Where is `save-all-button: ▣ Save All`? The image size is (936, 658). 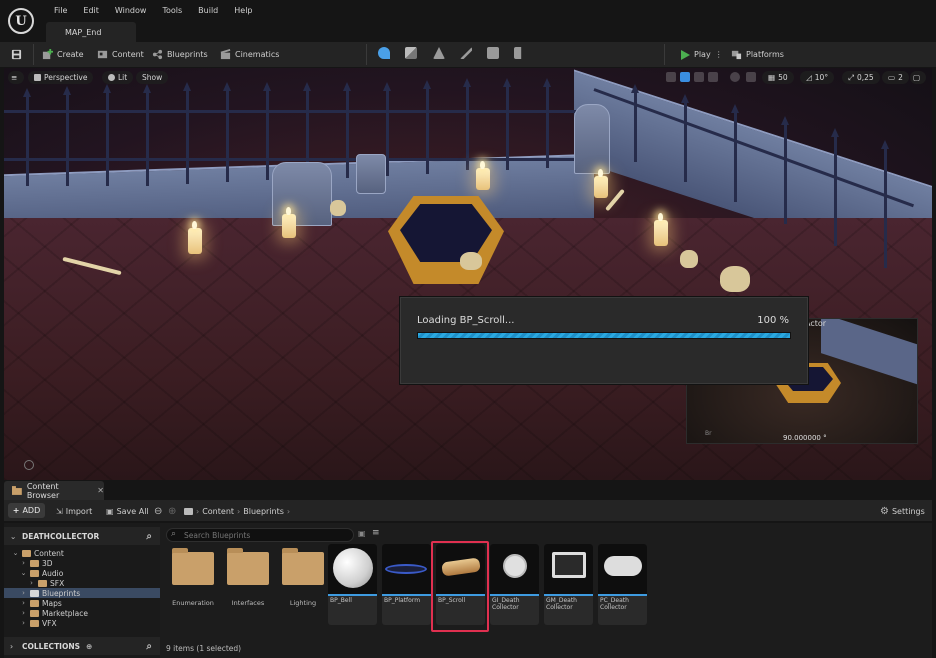 save-all-button: ▣ Save All is located at coordinates (127, 511).